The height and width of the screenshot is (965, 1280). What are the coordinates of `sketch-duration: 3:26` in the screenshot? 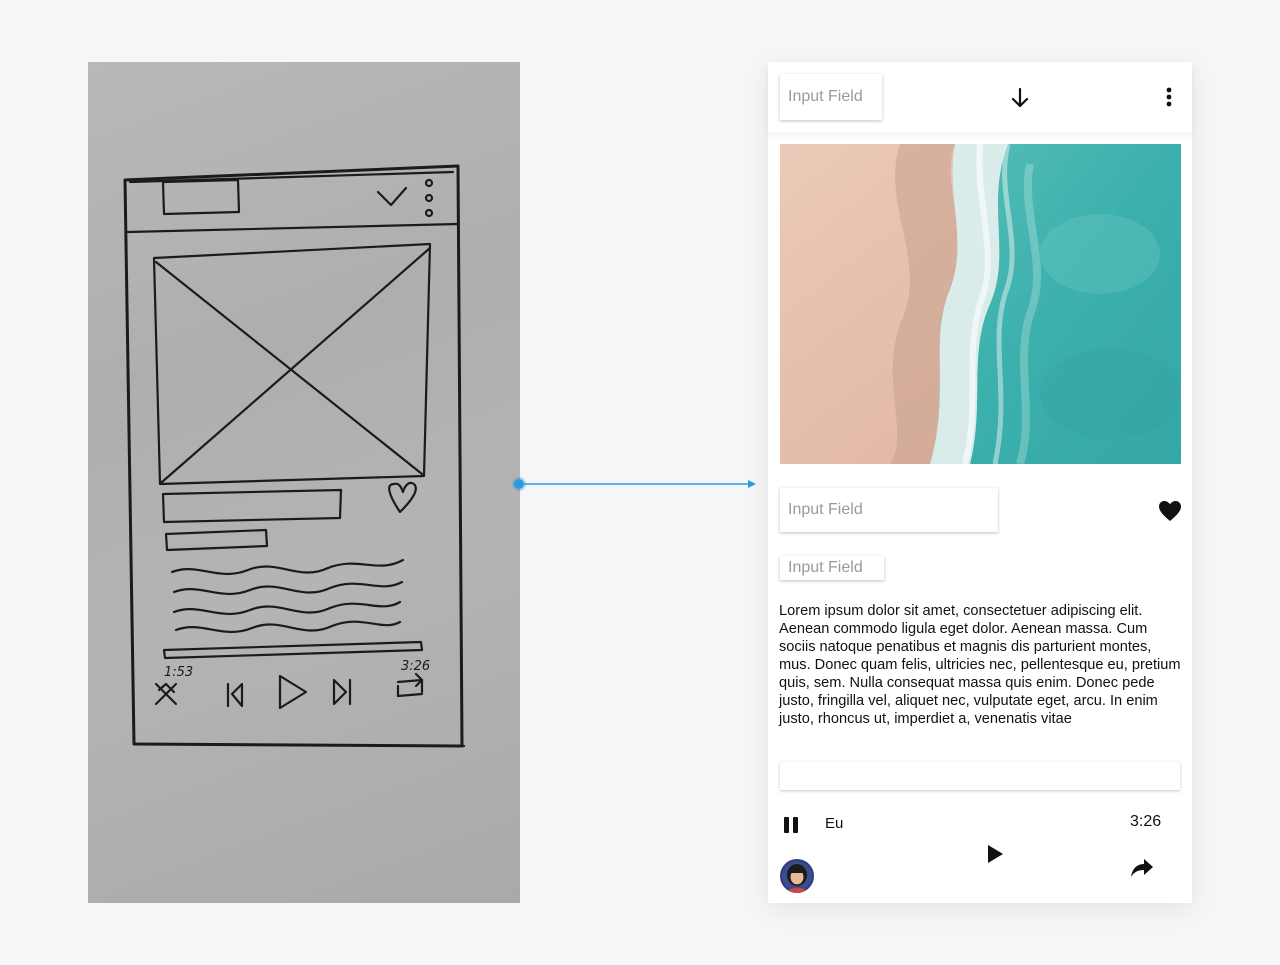 It's located at (415, 666).